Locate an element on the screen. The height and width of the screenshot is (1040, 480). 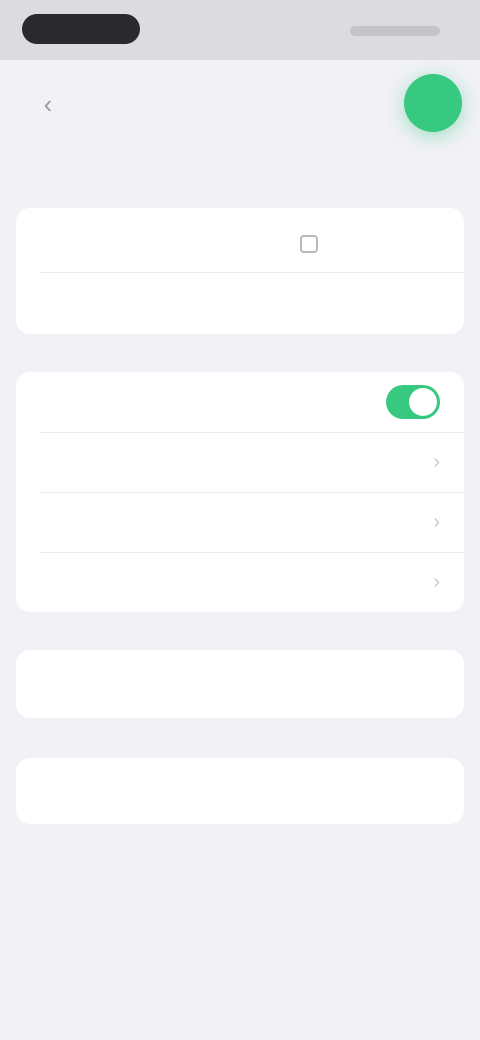
back-icon: ‹ is located at coordinates (48, 104).